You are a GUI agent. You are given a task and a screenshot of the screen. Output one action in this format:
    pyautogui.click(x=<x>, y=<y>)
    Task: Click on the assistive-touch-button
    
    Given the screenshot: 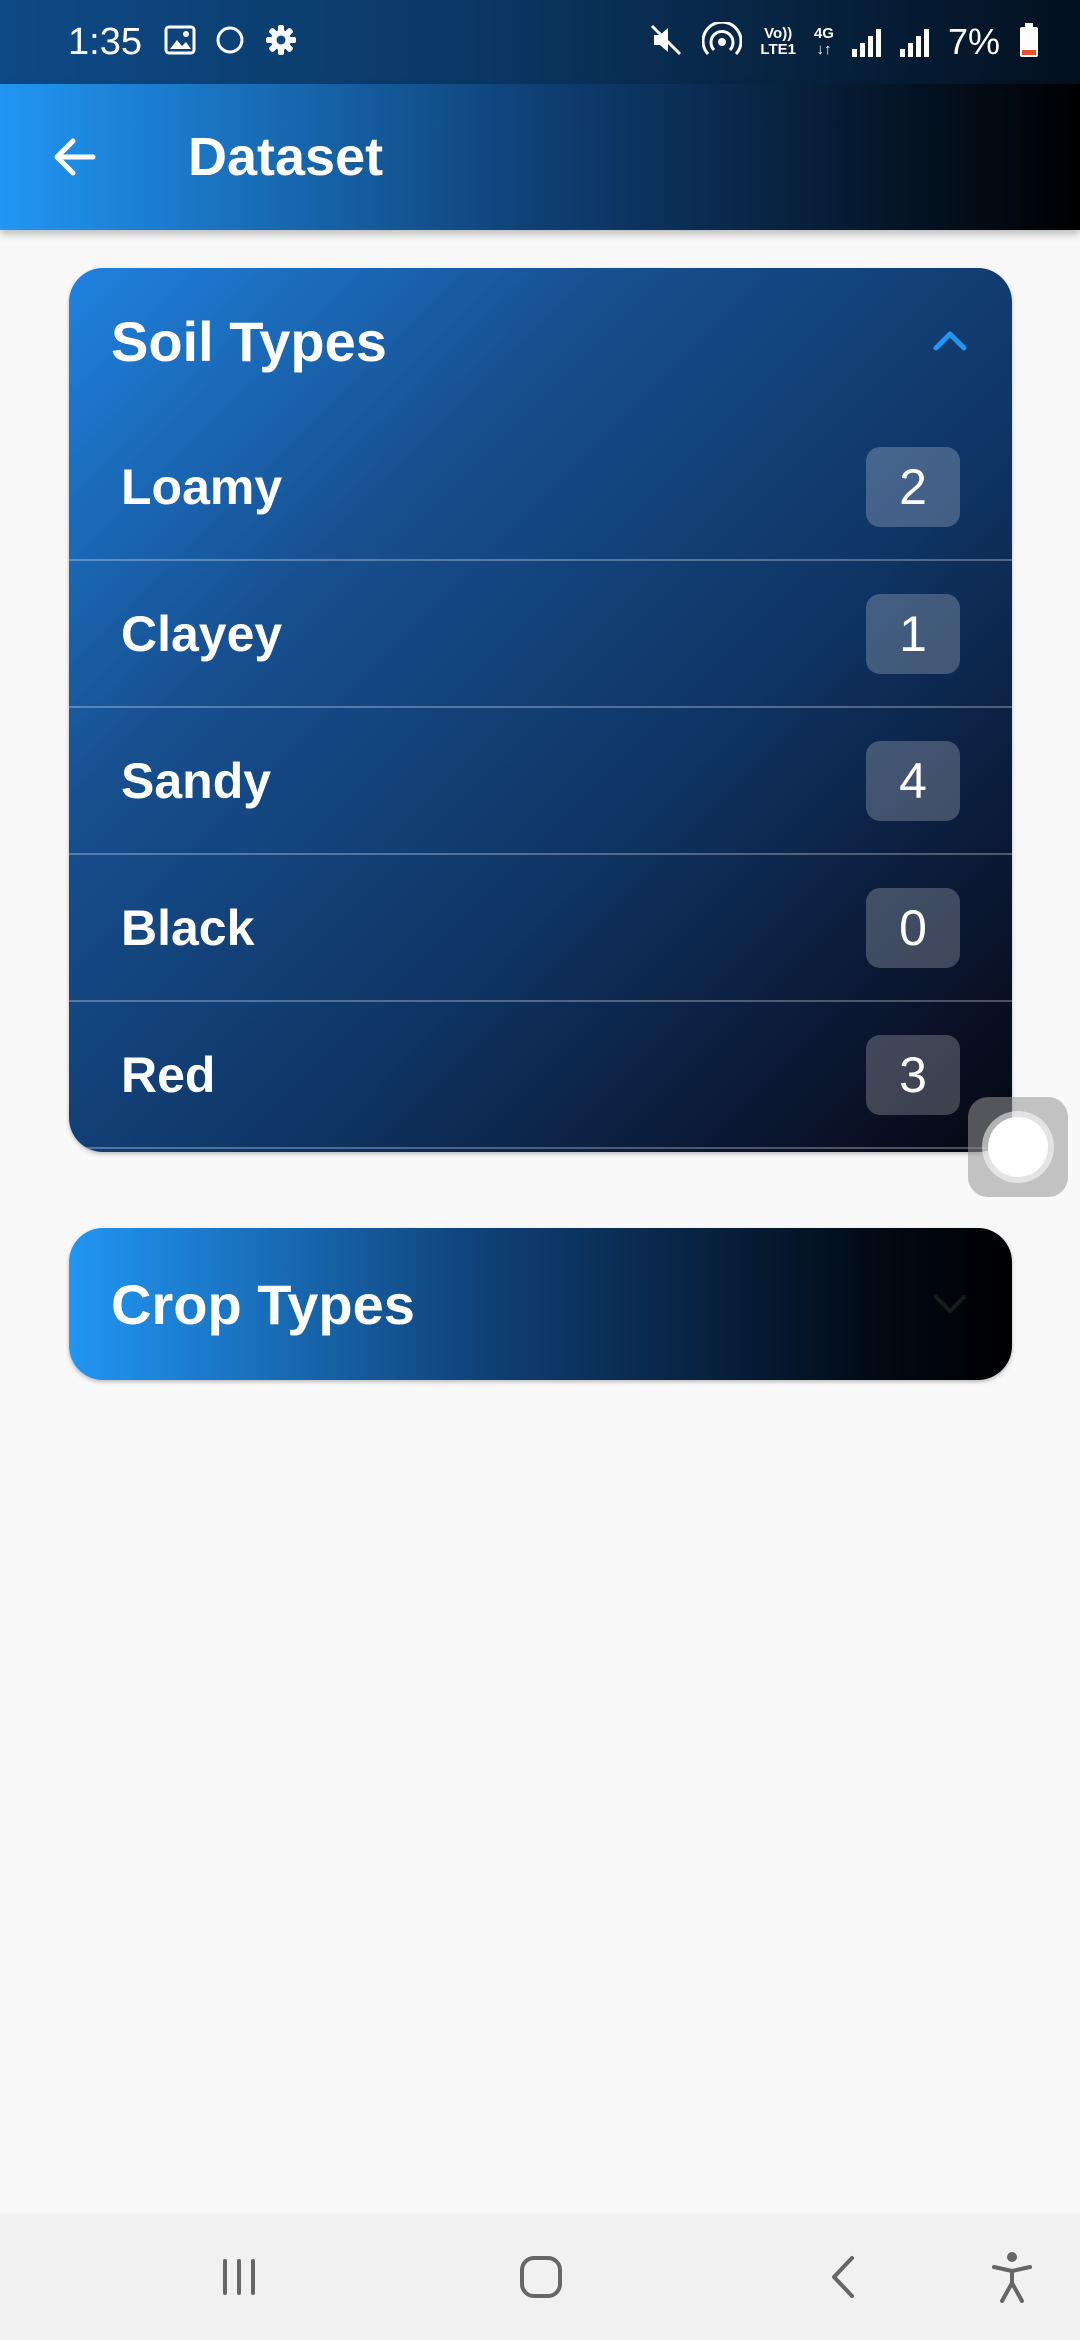 What is the action you would take?
    pyautogui.click(x=1018, y=1147)
    